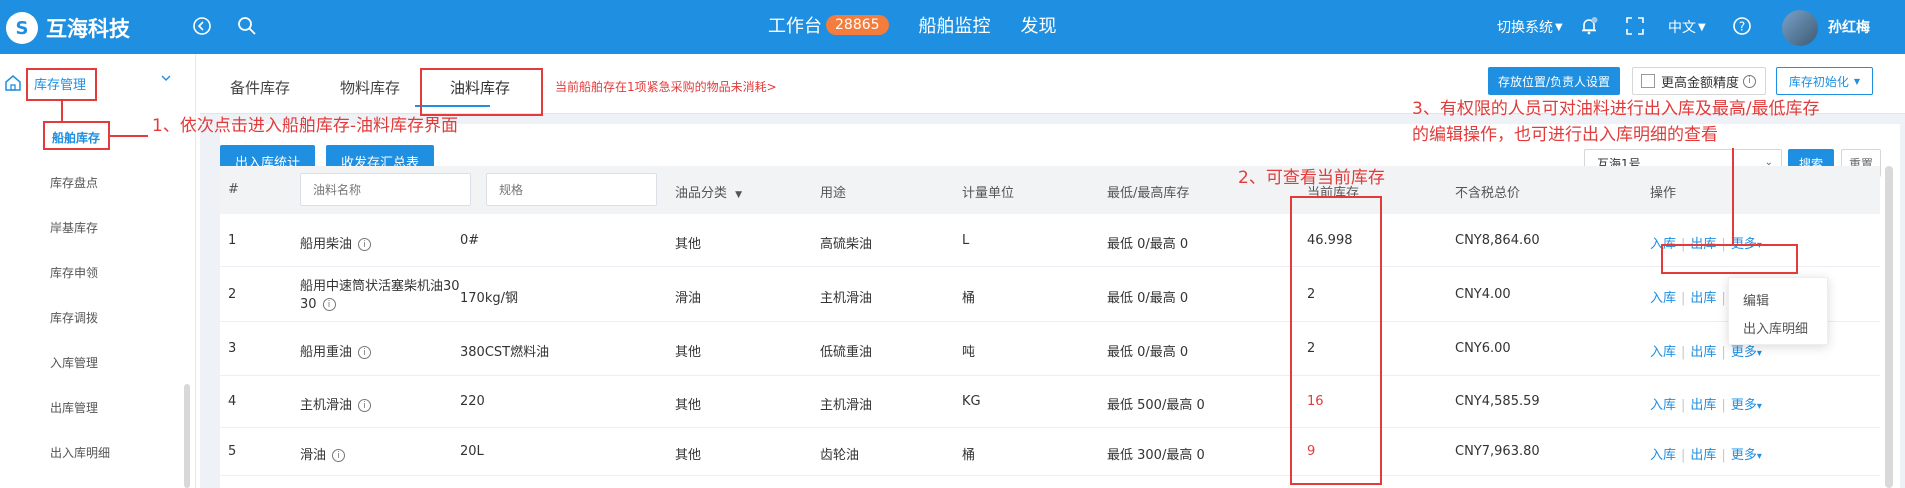 Image resolution: width=1905 pixels, height=488 pixels. I want to click on oil-name-filter, so click(385, 189).